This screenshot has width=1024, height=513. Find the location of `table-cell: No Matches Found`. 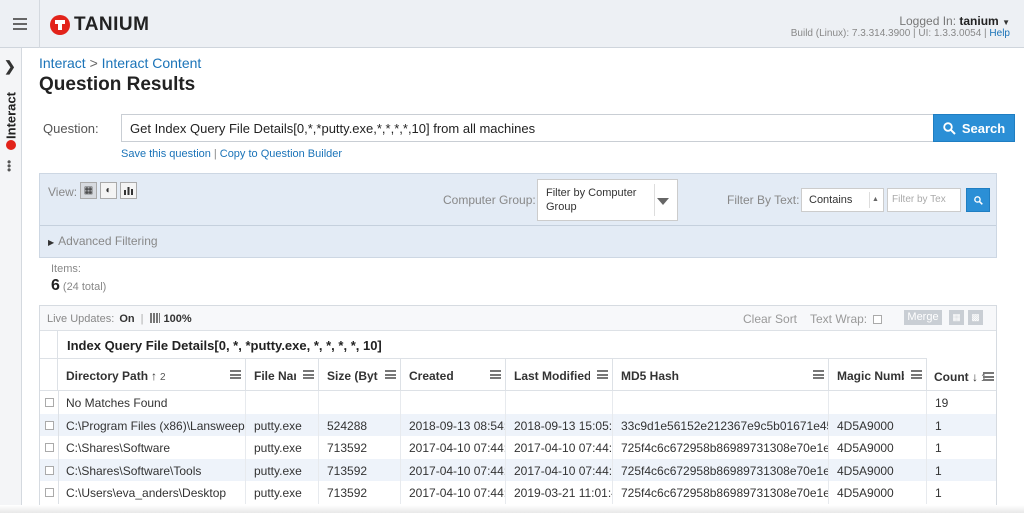

table-cell: No Matches Found is located at coordinates (152, 402).